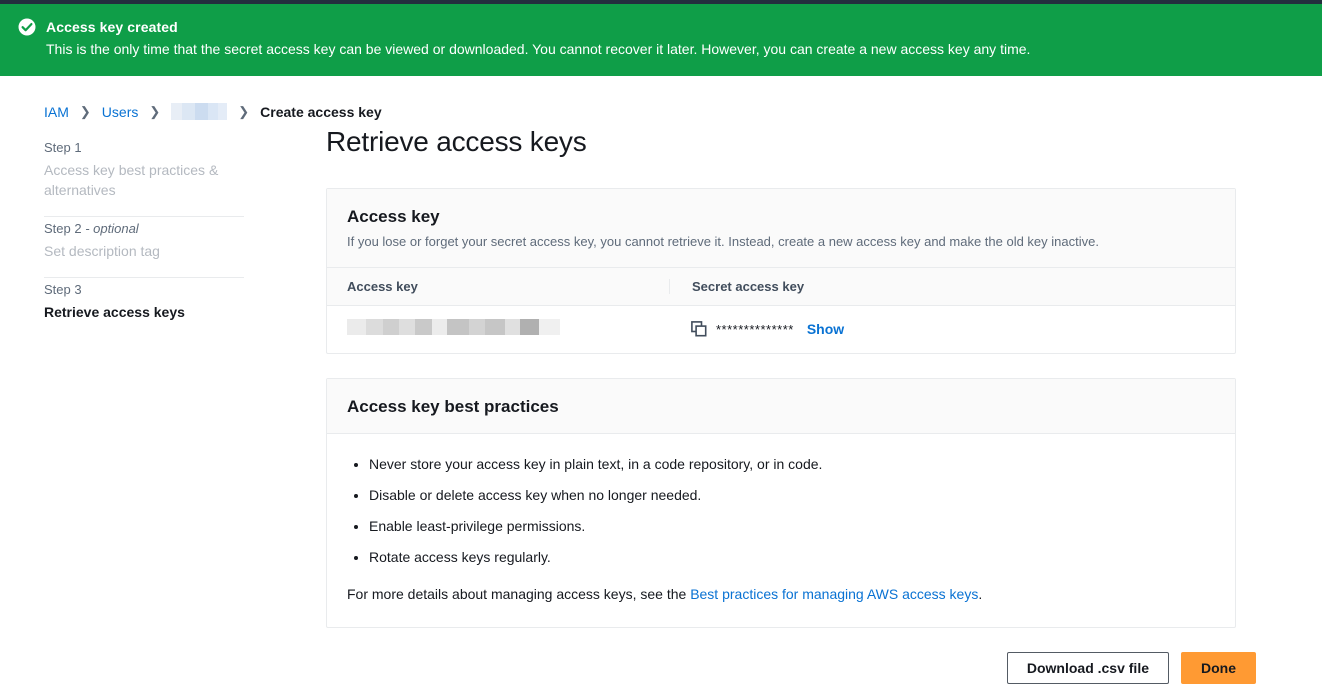  What do you see at coordinates (980, 593) in the screenshot?
I see `footer-suffix-text: .` at bounding box center [980, 593].